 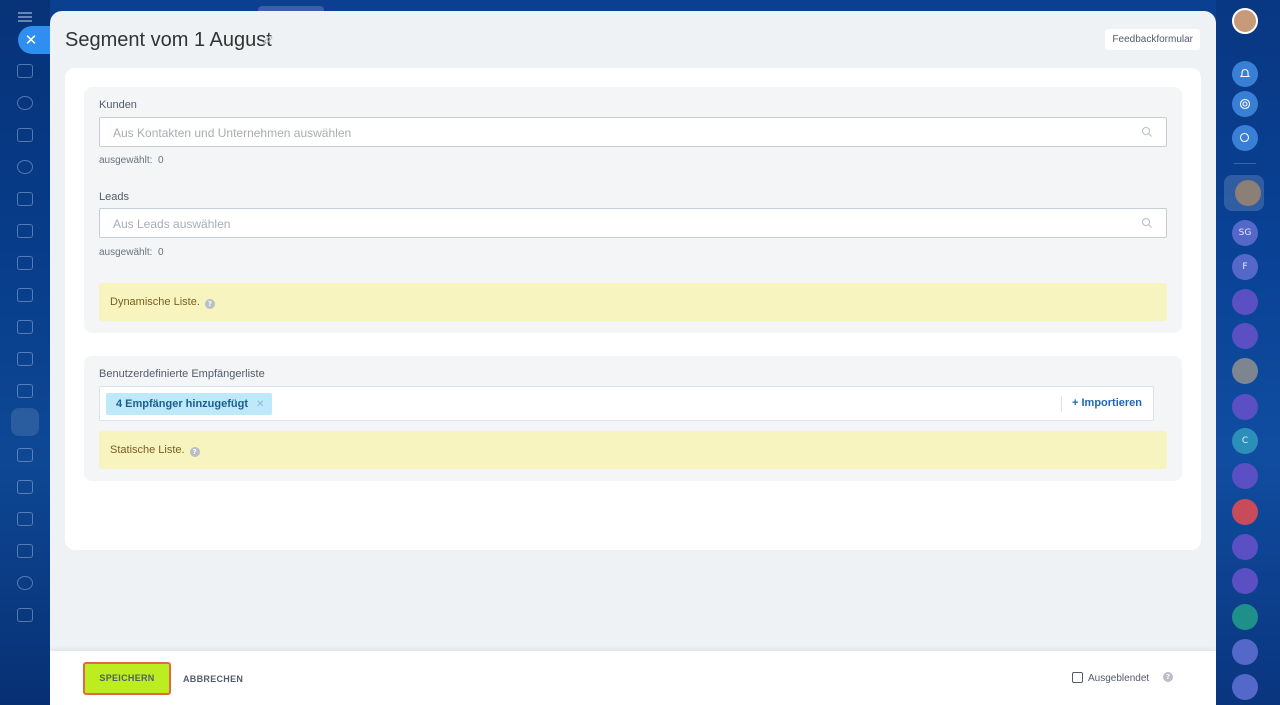 What do you see at coordinates (25, 455) in the screenshot?
I see `inventory-icon` at bounding box center [25, 455].